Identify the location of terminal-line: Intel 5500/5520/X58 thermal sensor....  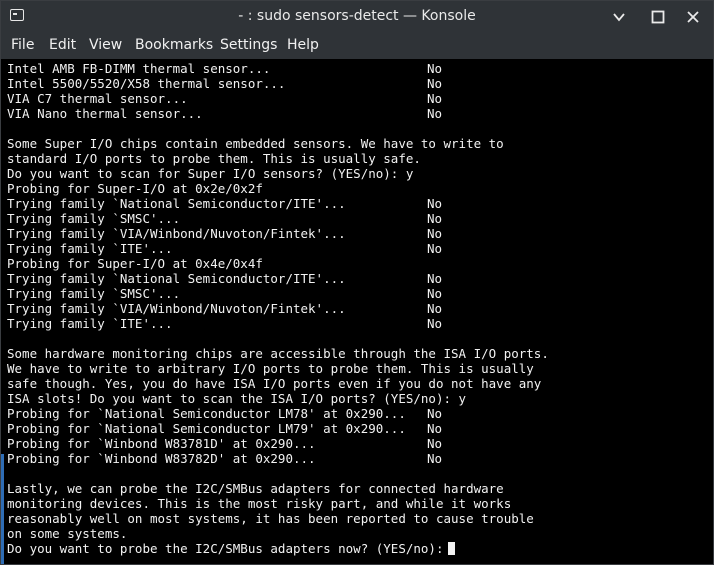
(146, 83).